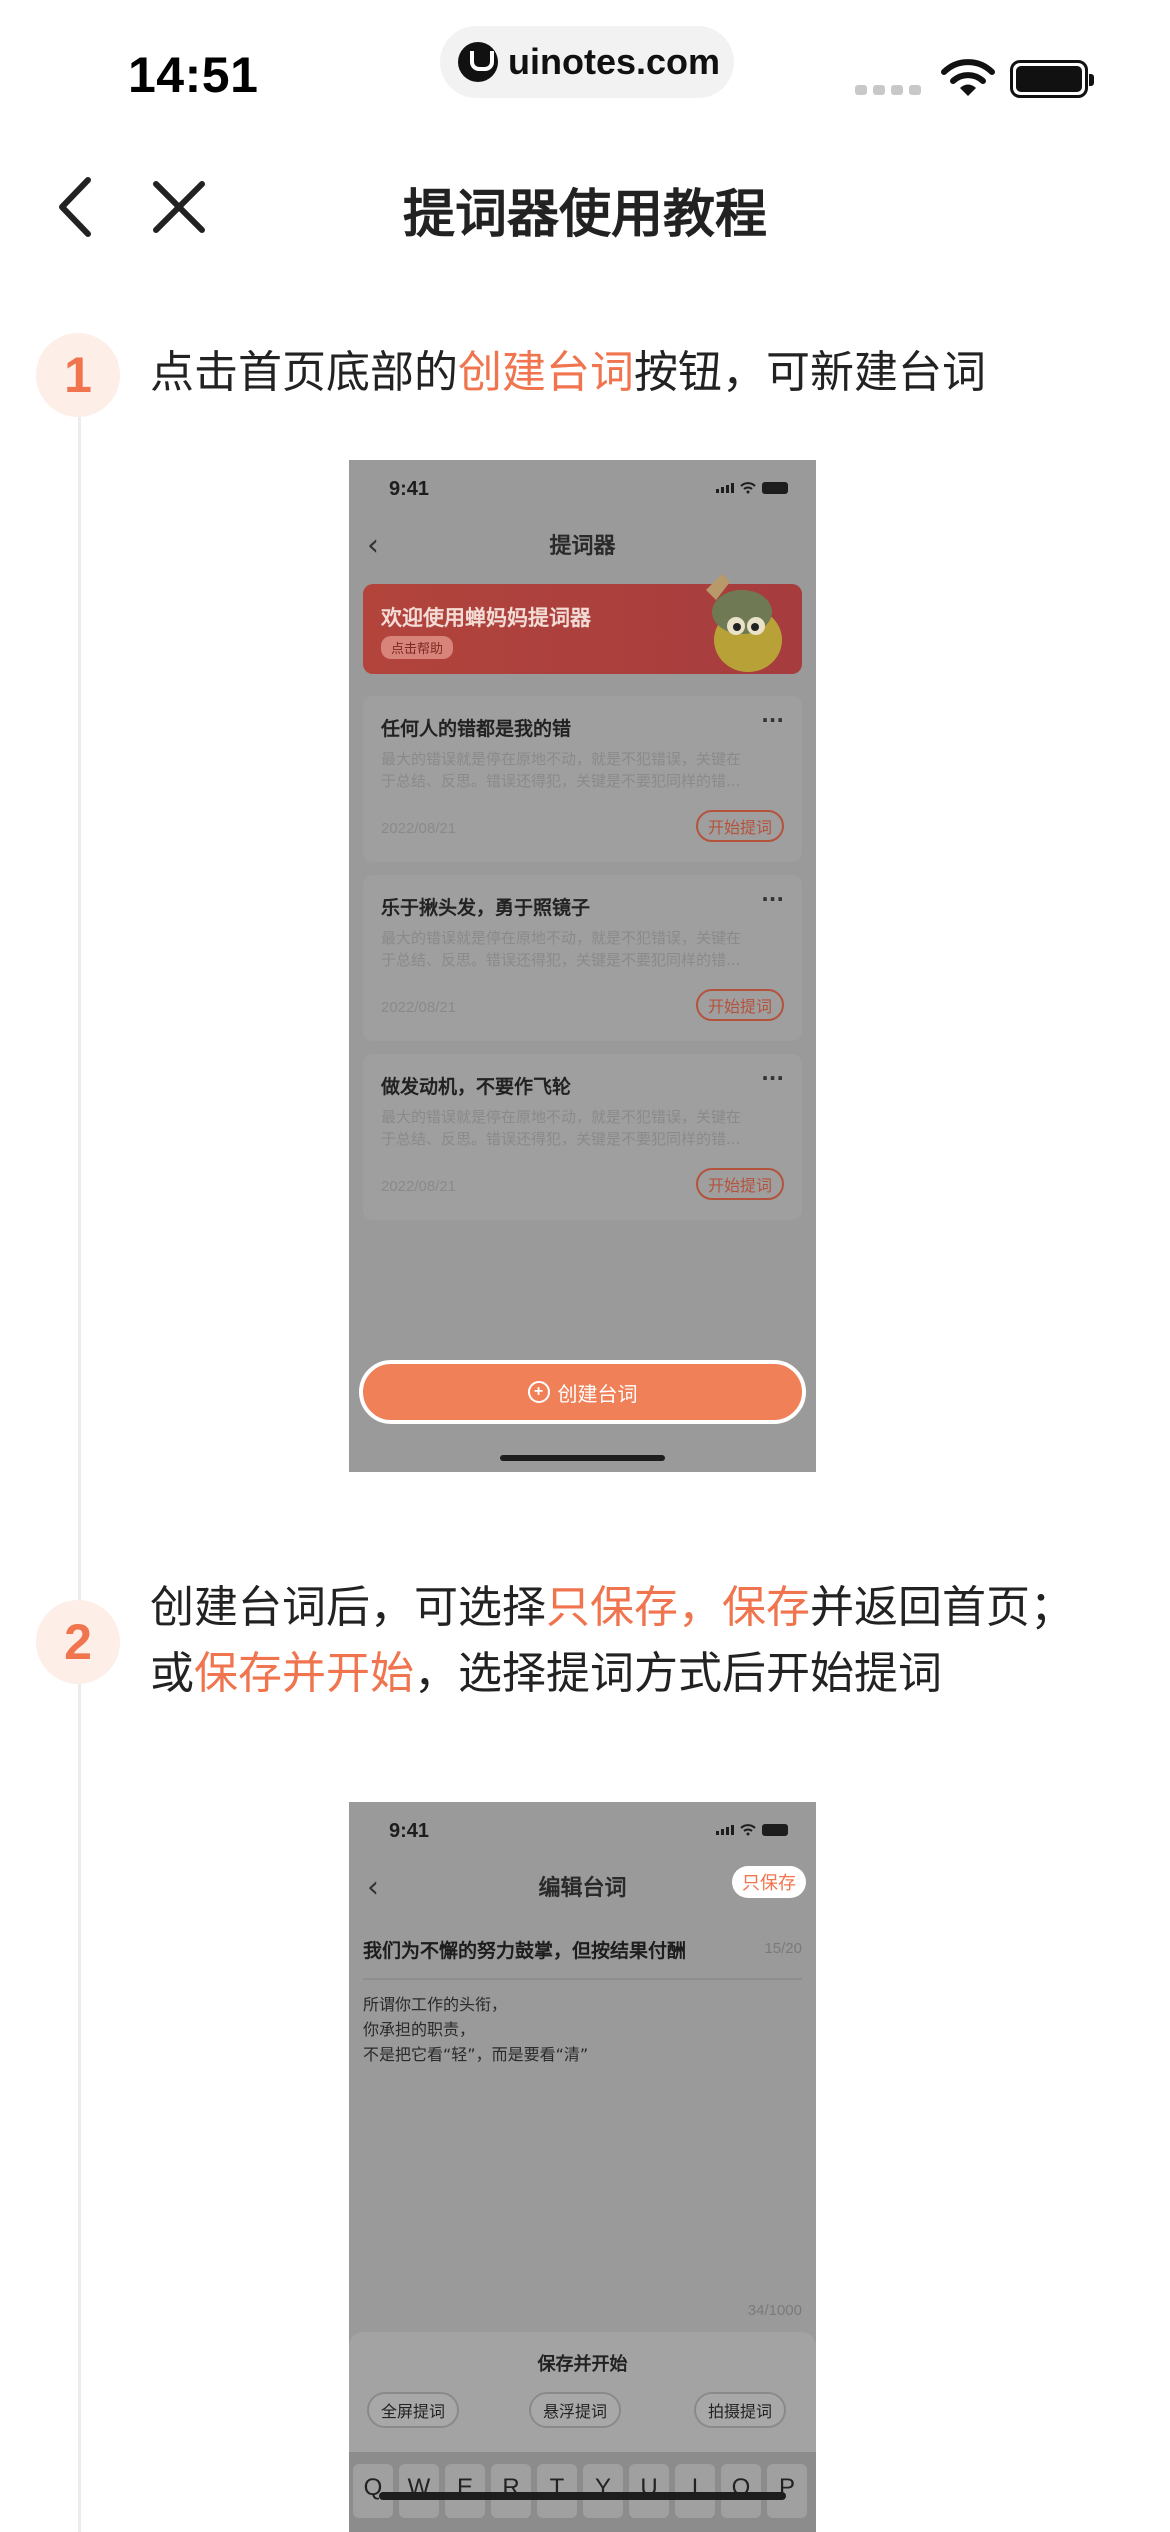  Describe the element at coordinates (695, 2491) in the screenshot. I see `key: I` at that location.